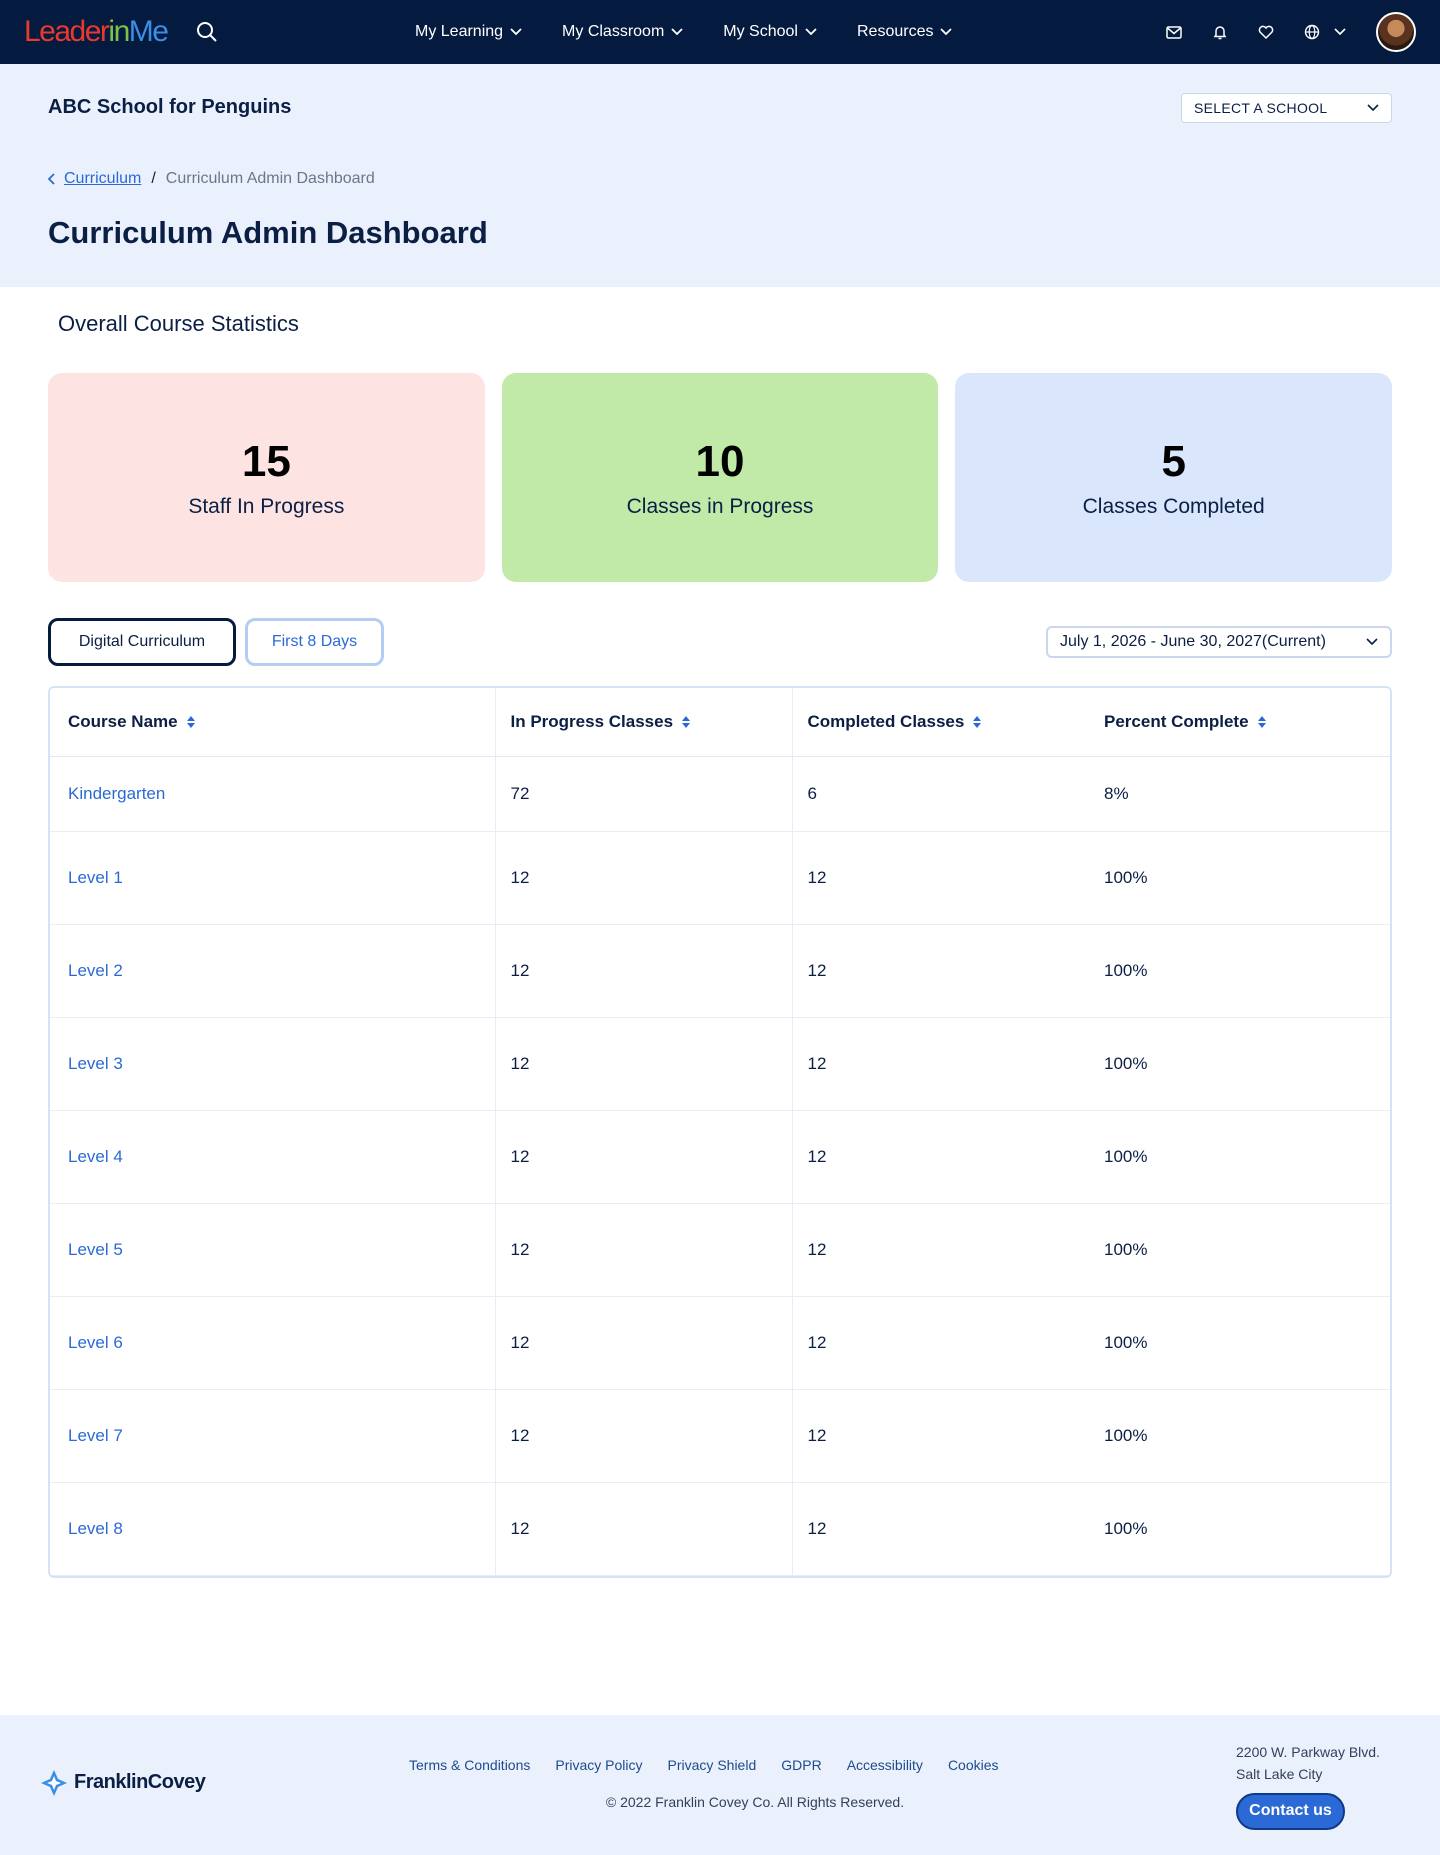 The height and width of the screenshot is (1855, 1440). Describe the element at coordinates (885, 1765) in the screenshot. I see `footer-link-accessibility: Accessibility` at that location.